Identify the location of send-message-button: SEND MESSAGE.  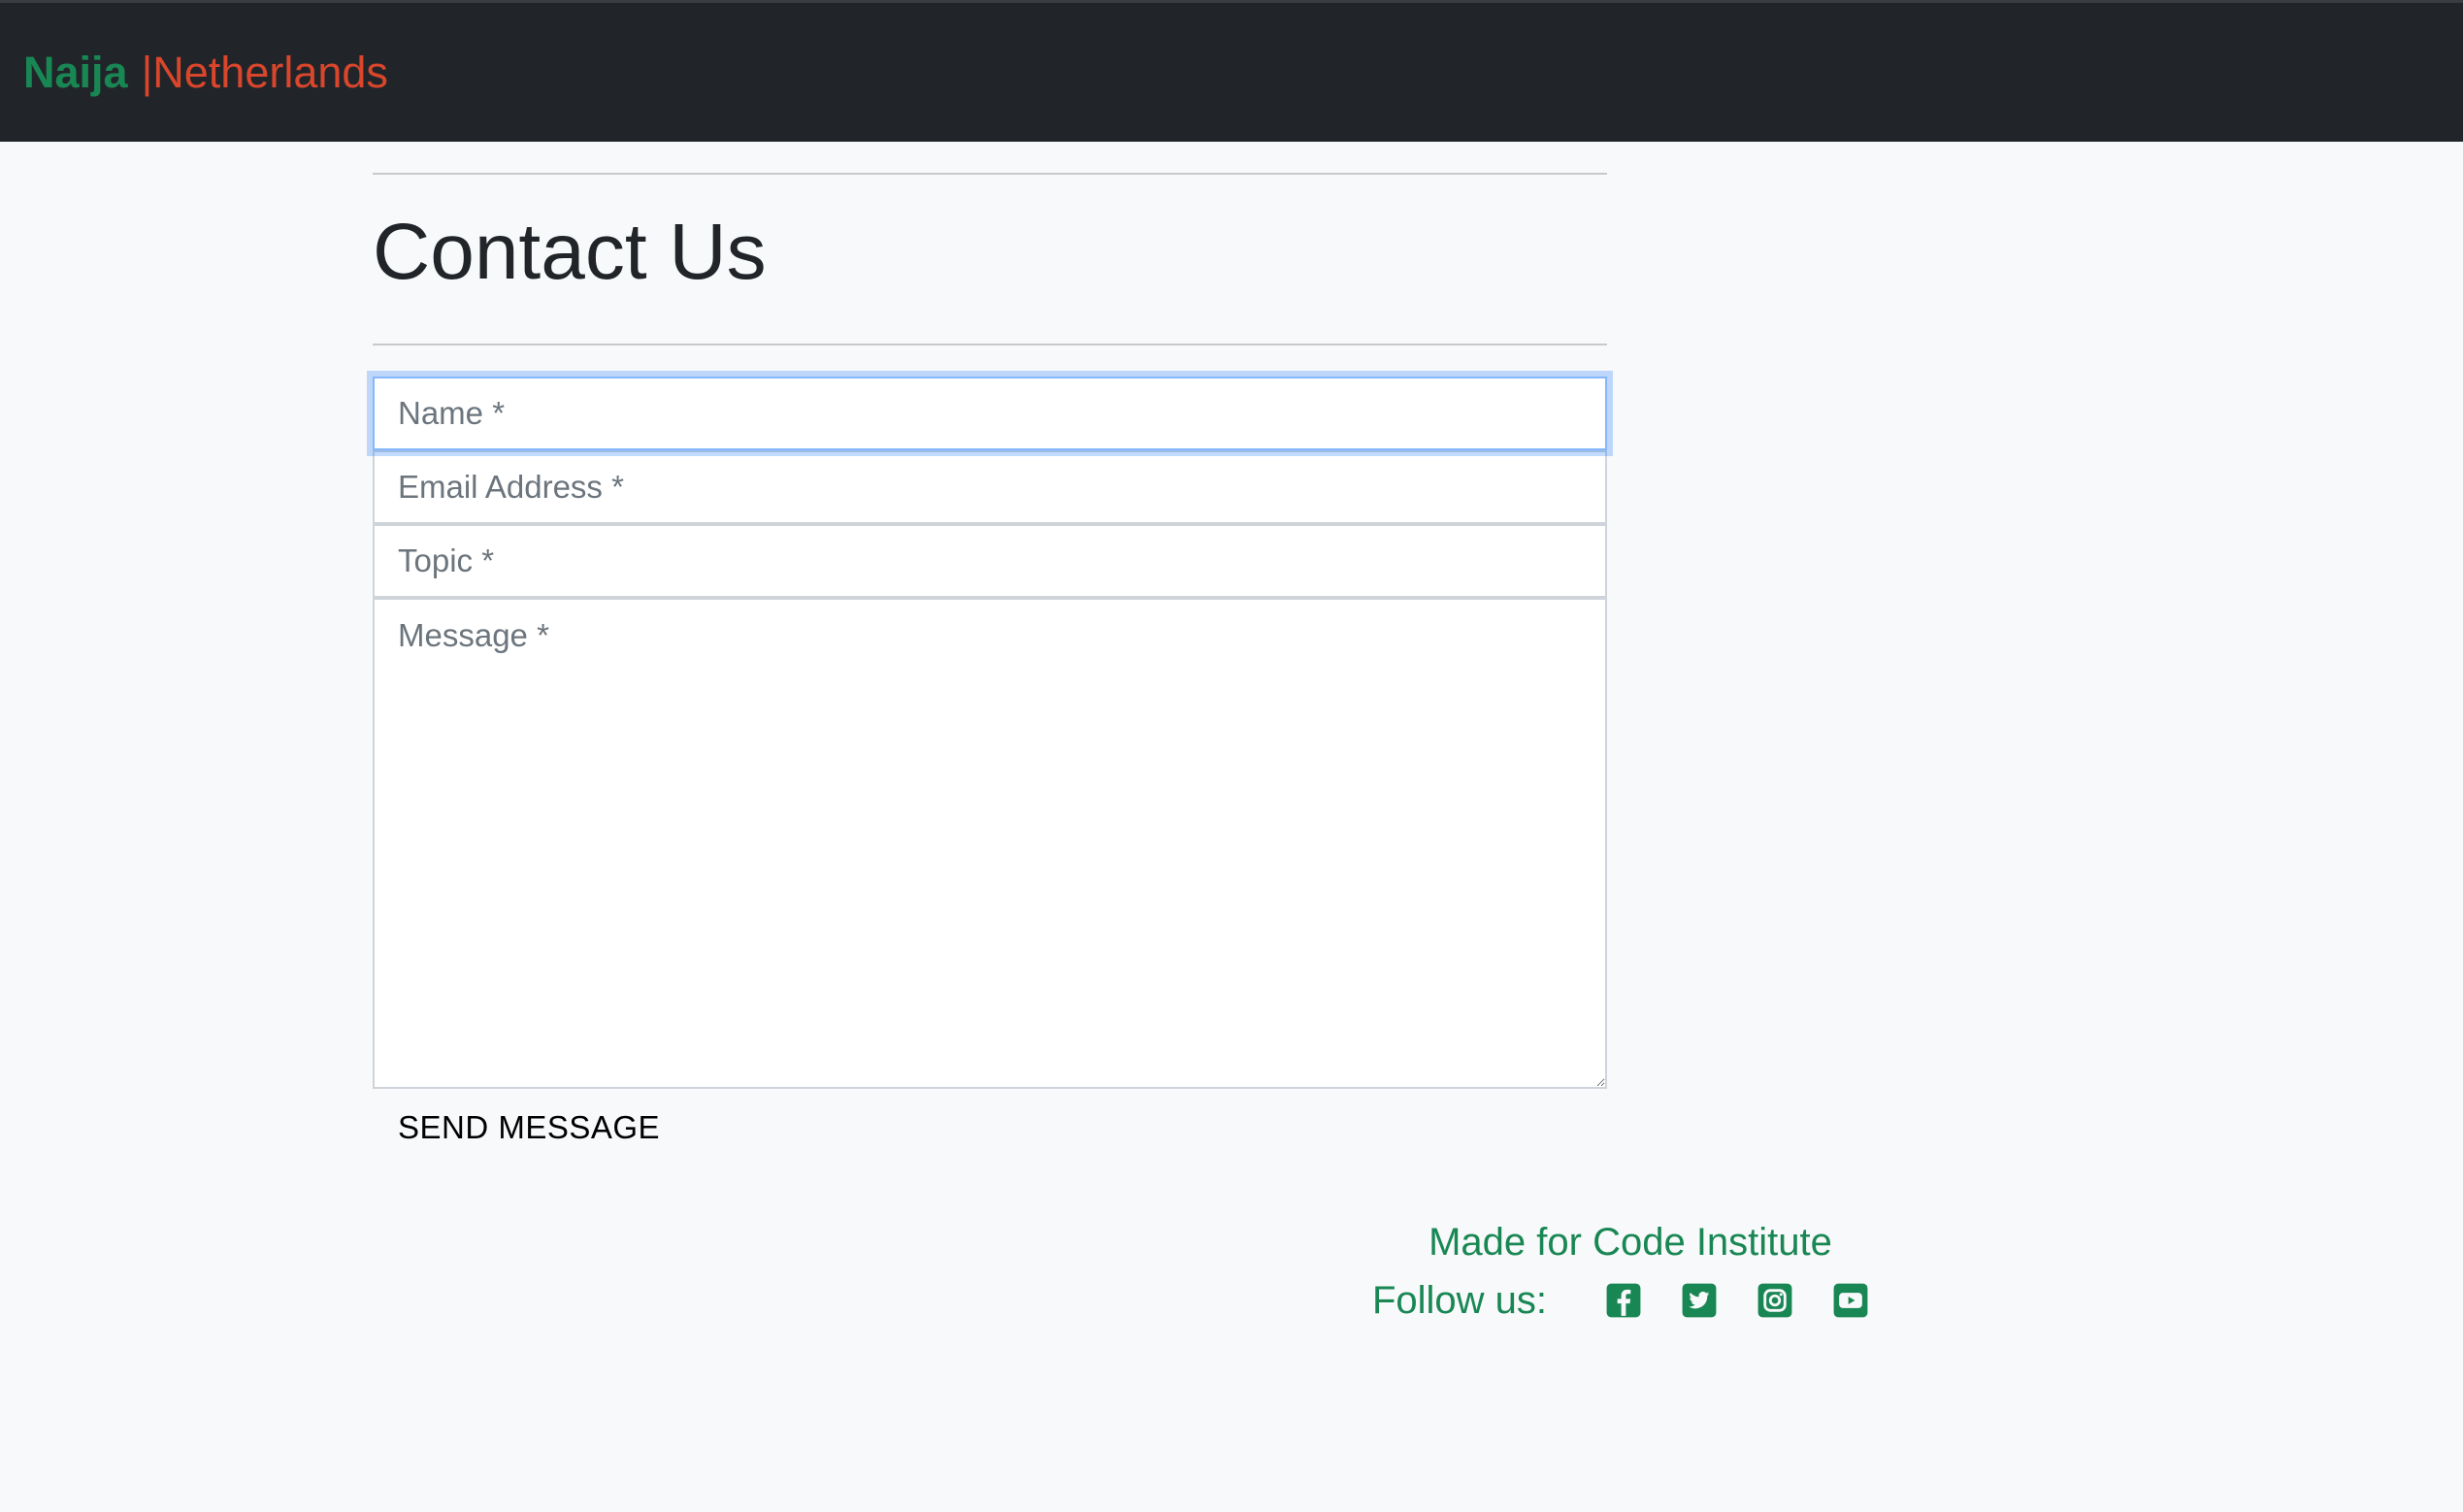
(529, 1128).